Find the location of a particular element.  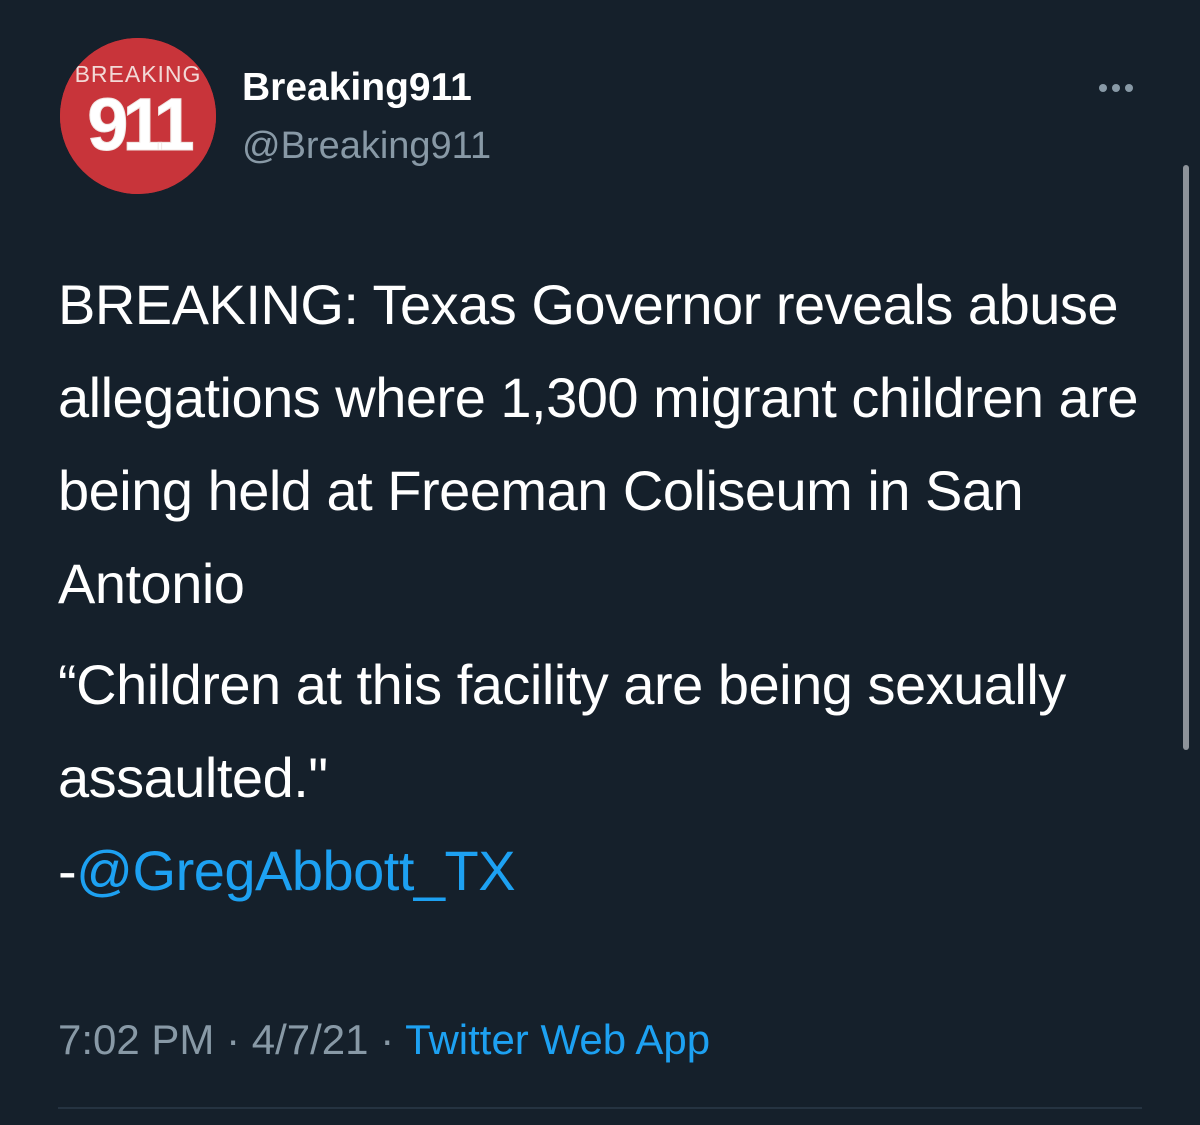

more-horizontal-icon is located at coordinates (1103, 88).